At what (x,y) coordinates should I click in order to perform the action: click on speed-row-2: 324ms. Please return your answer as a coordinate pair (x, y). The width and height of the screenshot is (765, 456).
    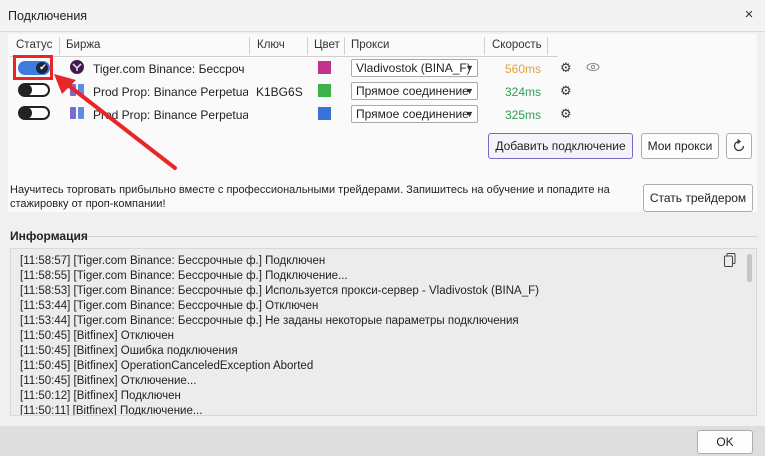
    Looking at the image, I should click on (523, 92).